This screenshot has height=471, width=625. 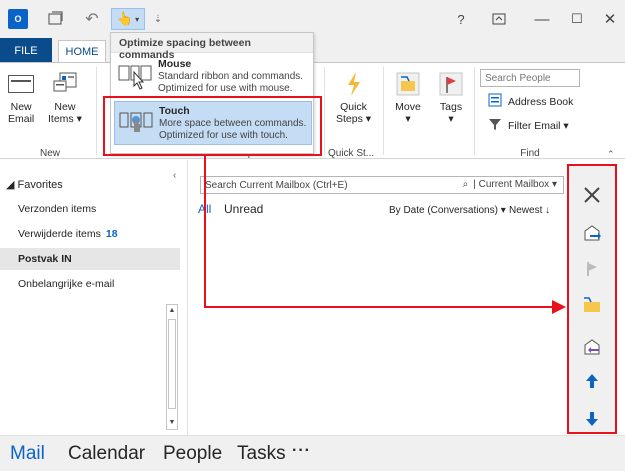 What do you see at coordinates (592, 299) in the screenshot?
I see `annotation-highlight-touch-bar` at bounding box center [592, 299].